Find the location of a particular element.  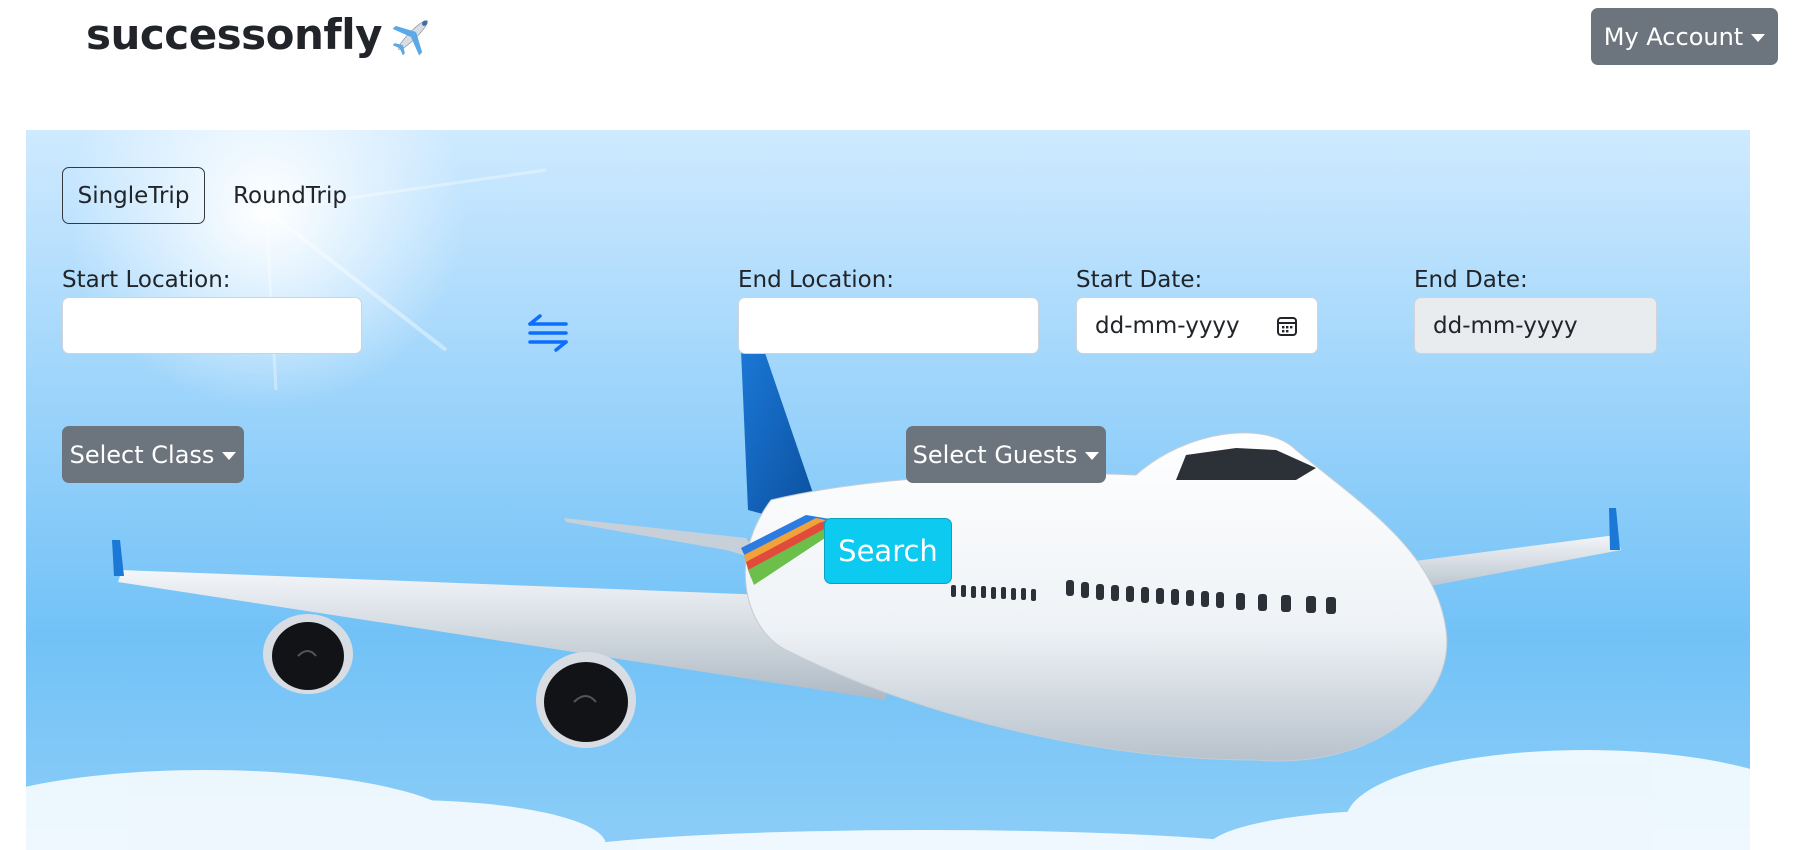

select-guests-label: Select Guests is located at coordinates (995, 454).